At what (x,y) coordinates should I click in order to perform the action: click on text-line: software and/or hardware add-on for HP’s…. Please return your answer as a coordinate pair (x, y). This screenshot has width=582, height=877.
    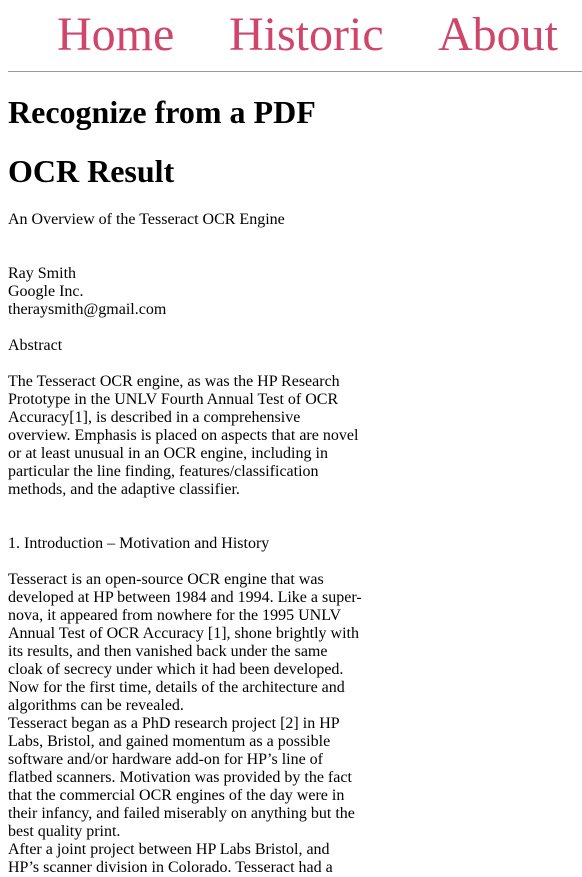
    Looking at the image, I should click on (166, 759).